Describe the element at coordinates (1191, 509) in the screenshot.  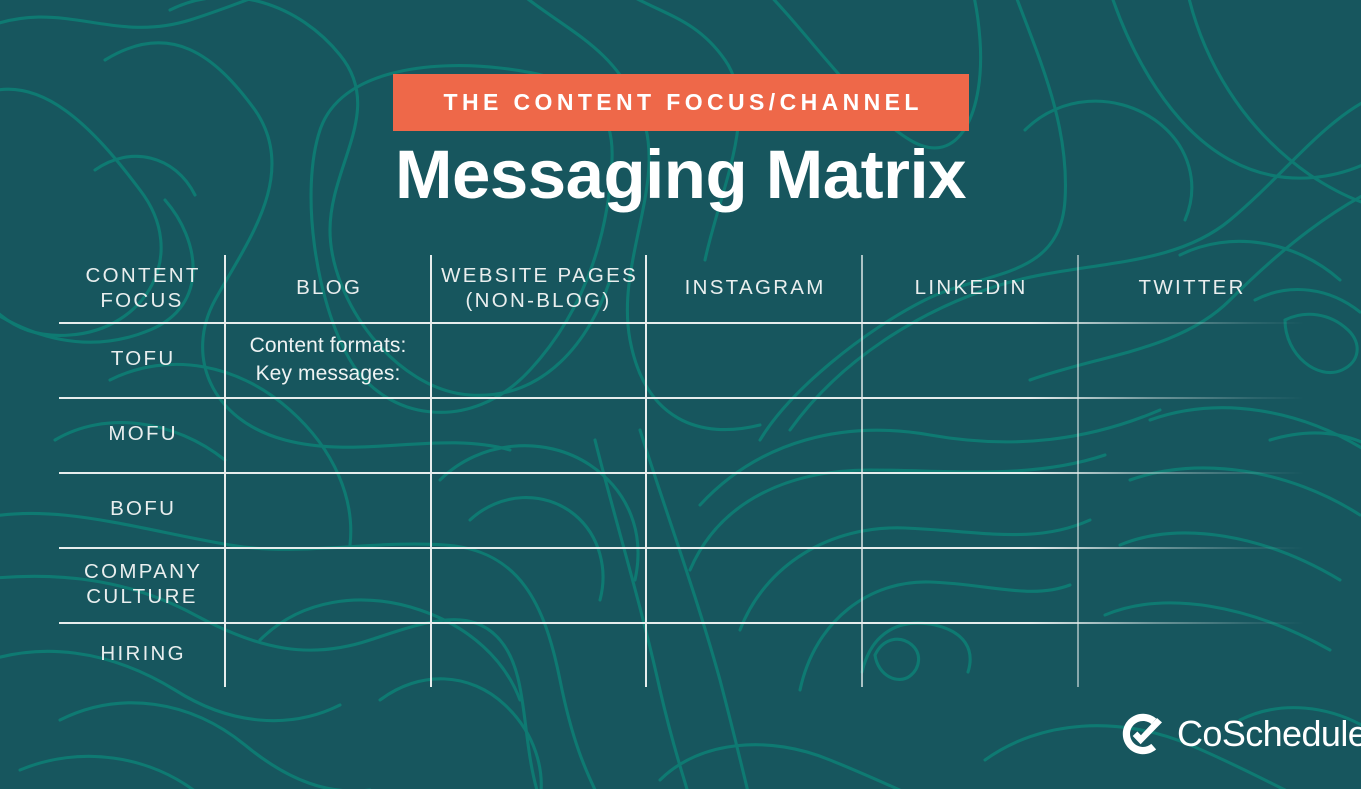
I see `cell-bofu-twitter` at that location.